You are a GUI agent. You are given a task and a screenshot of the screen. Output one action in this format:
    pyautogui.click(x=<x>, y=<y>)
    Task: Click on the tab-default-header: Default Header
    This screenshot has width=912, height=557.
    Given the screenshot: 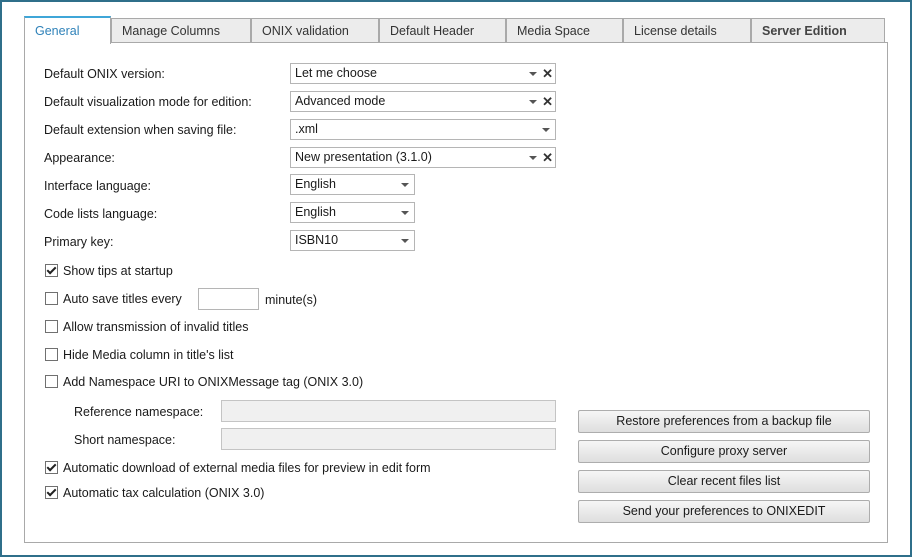 What is the action you would take?
    pyautogui.click(x=442, y=30)
    